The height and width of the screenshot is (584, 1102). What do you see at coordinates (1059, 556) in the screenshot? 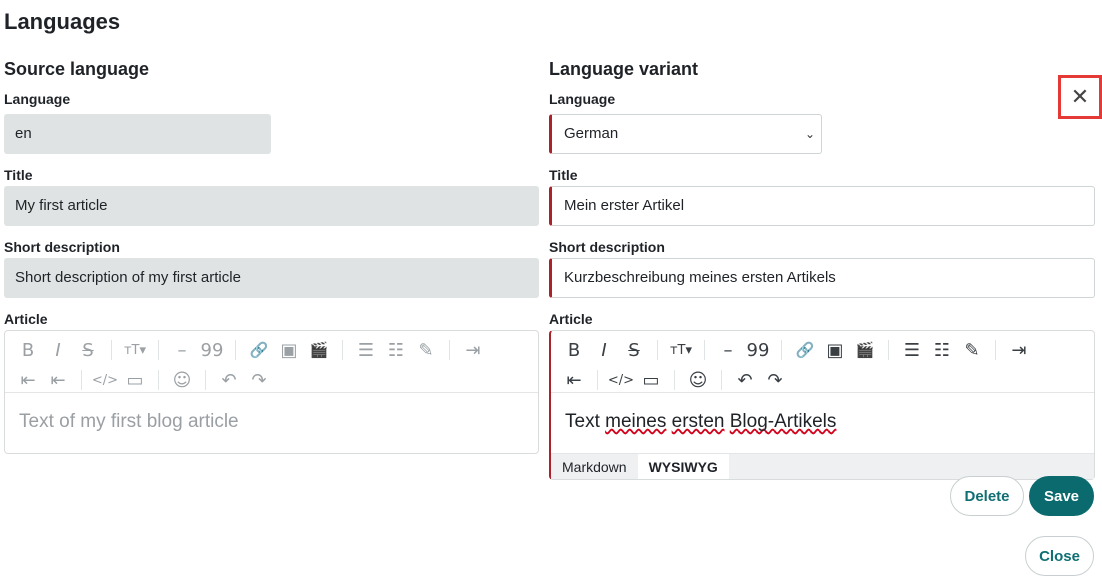
I see `close-button: Close` at bounding box center [1059, 556].